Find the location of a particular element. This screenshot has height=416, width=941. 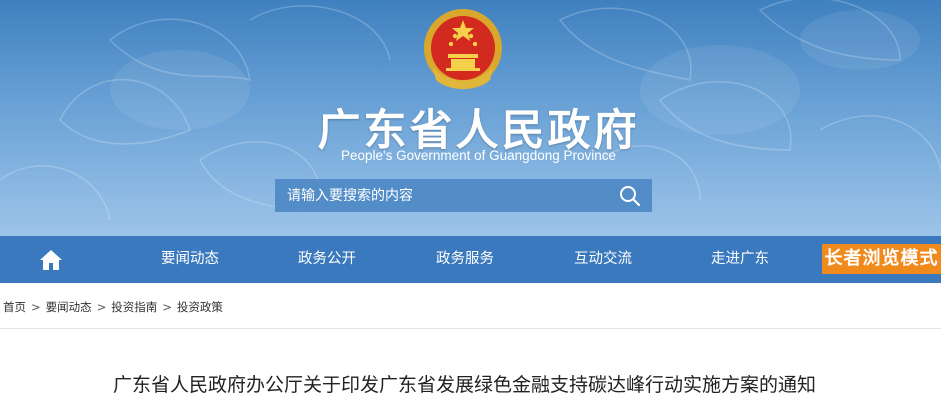

search-input is located at coordinates (441, 195).